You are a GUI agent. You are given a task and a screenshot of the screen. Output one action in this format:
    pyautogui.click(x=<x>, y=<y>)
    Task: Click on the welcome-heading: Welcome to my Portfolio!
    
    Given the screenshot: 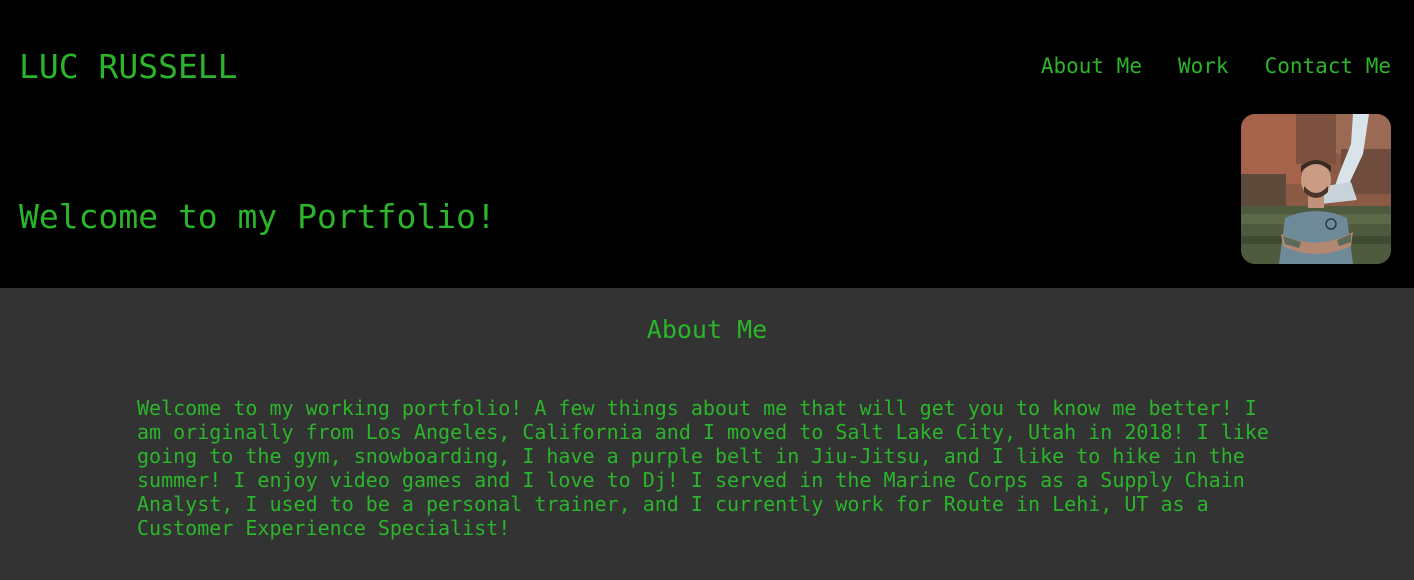 What is the action you would take?
    pyautogui.click(x=257, y=216)
    